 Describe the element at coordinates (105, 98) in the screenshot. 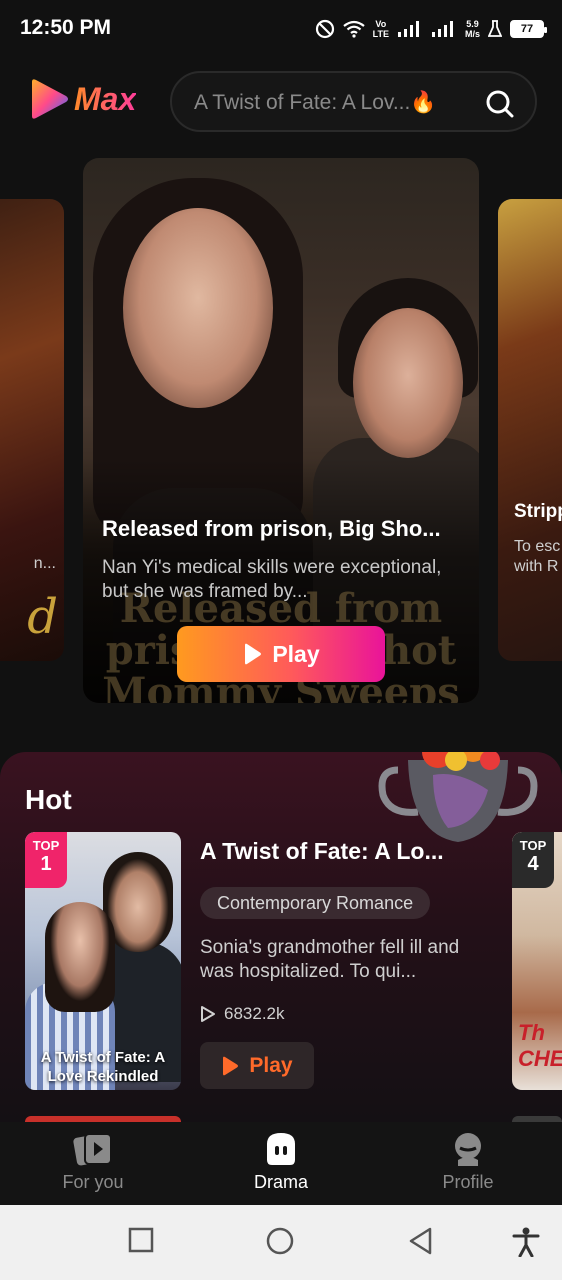

I see `logo-text: Max` at that location.